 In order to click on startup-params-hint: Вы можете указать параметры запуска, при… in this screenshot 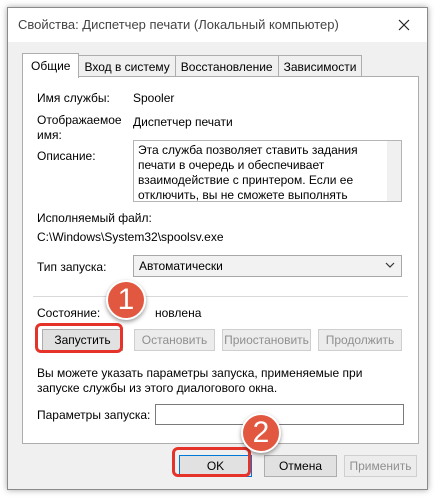, I will do `click(200, 380)`.